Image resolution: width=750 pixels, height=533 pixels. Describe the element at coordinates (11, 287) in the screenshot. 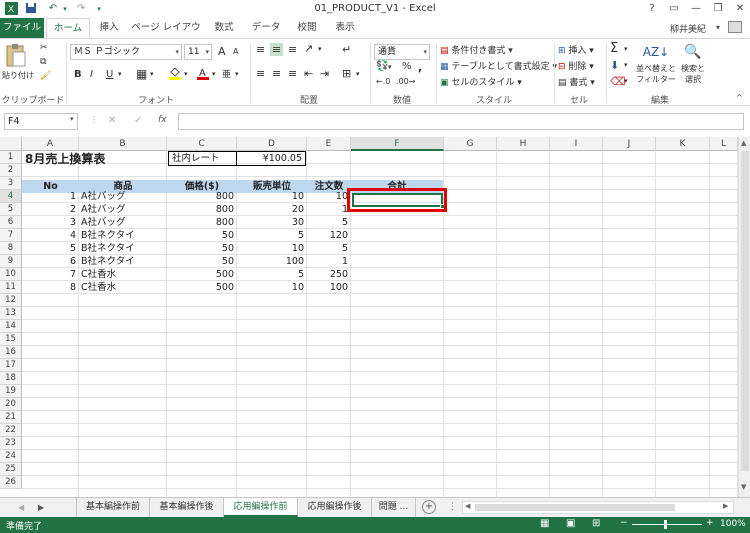

I see `row-header-11: 11` at that location.